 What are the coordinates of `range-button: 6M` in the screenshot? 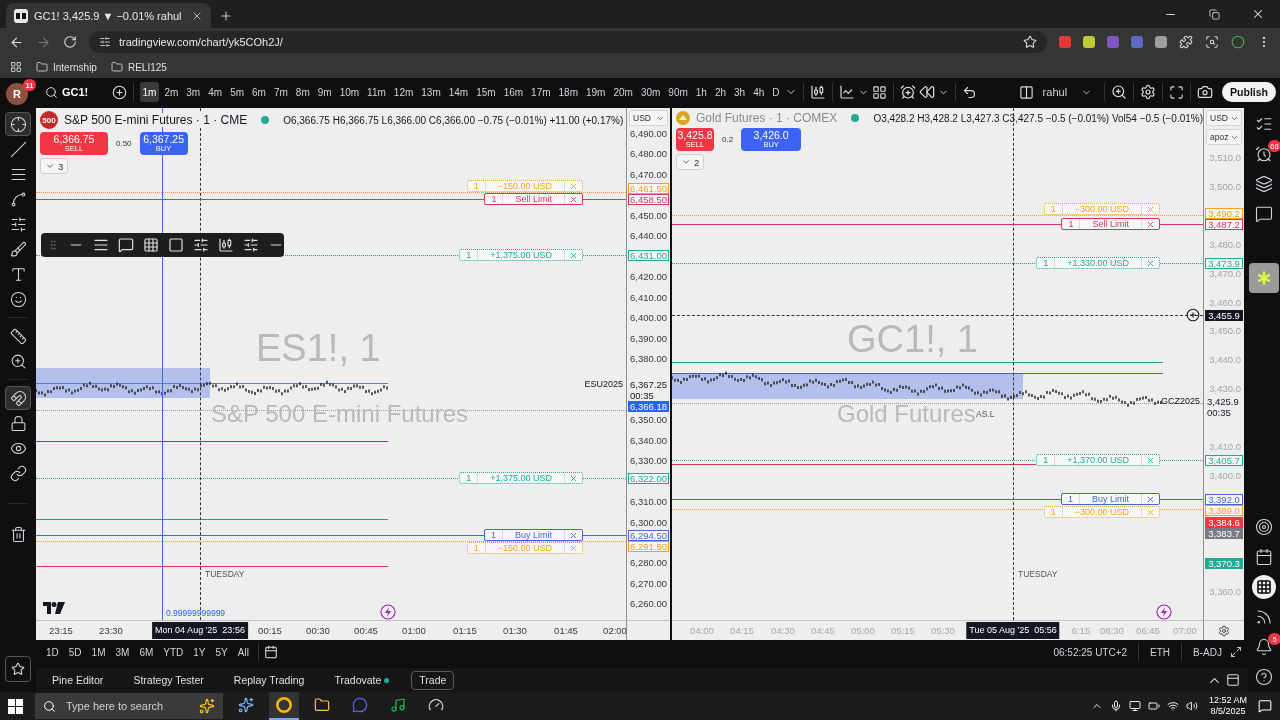 It's located at (146, 652).